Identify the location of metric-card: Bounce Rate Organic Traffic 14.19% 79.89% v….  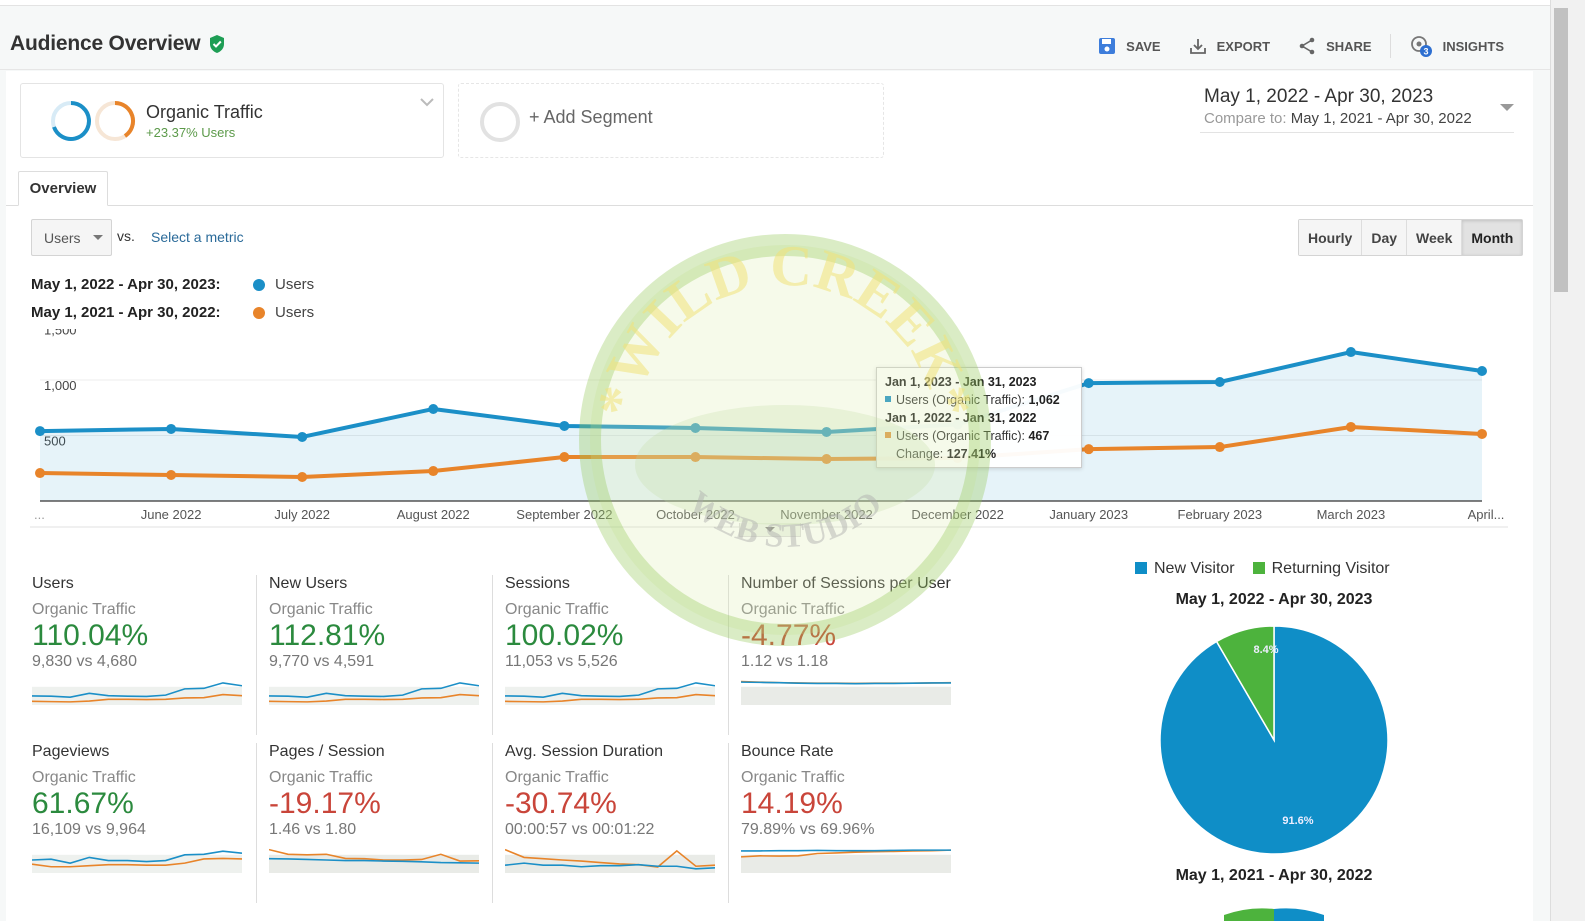
(846, 823).